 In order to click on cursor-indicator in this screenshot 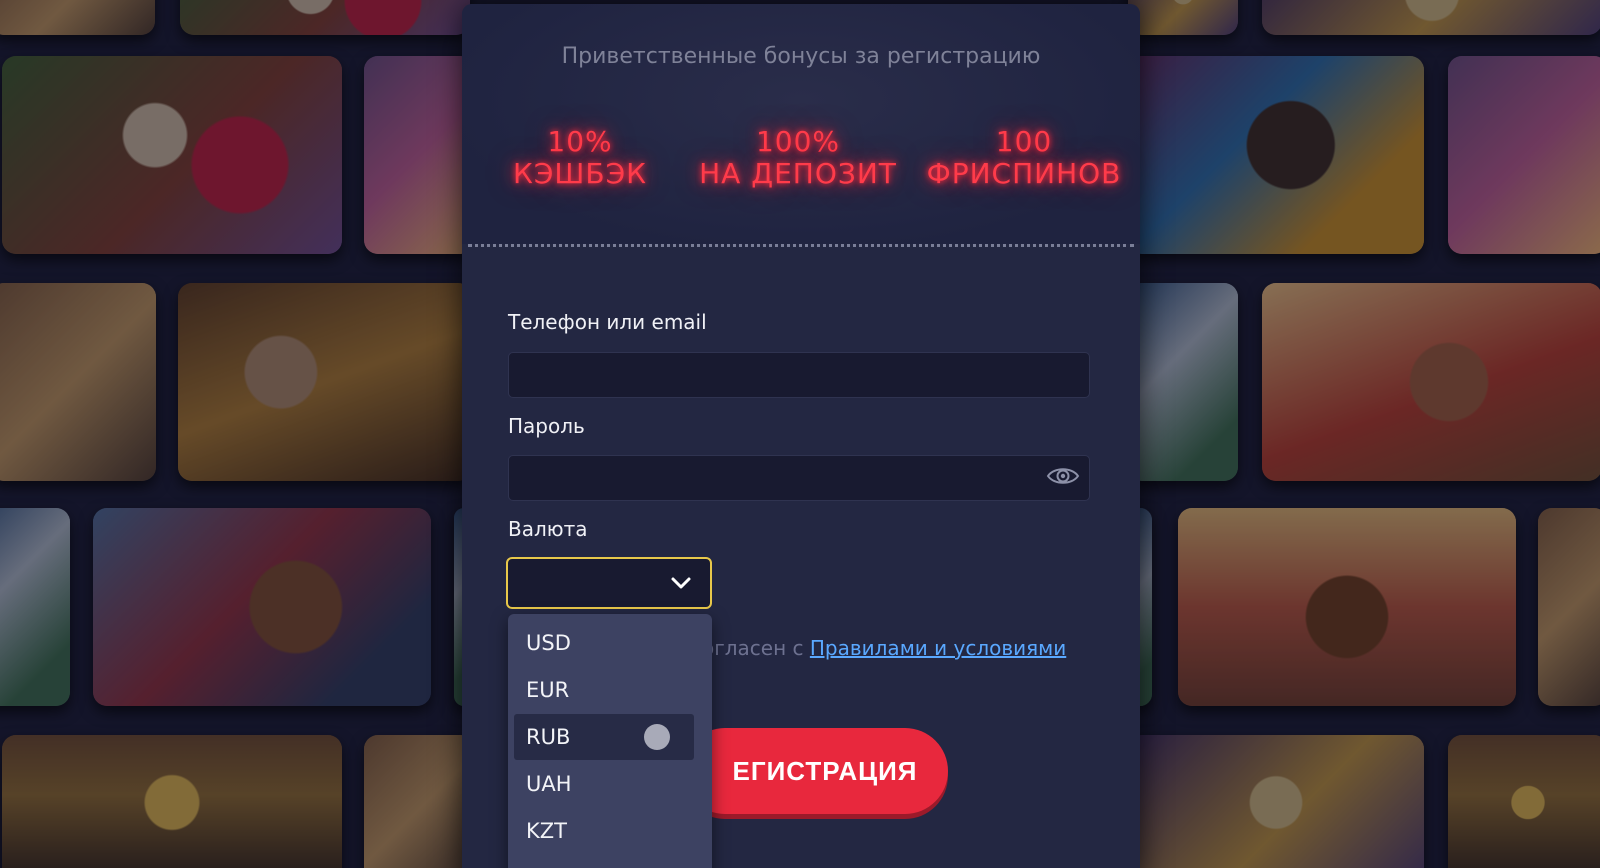, I will do `click(657, 737)`.